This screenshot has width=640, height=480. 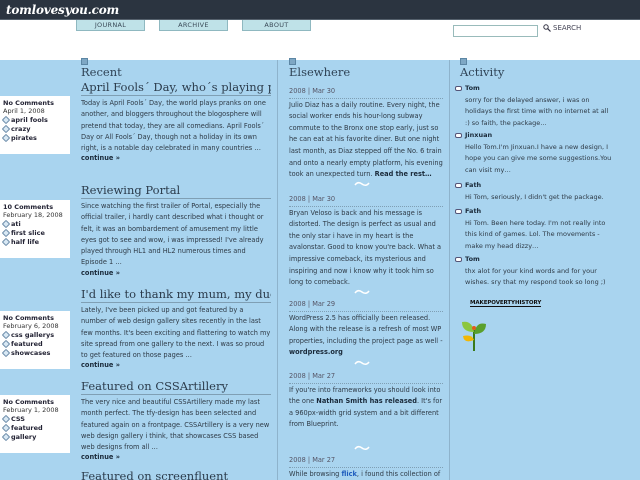 I want to click on search-button: SEARCH, so click(x=562, y=28).